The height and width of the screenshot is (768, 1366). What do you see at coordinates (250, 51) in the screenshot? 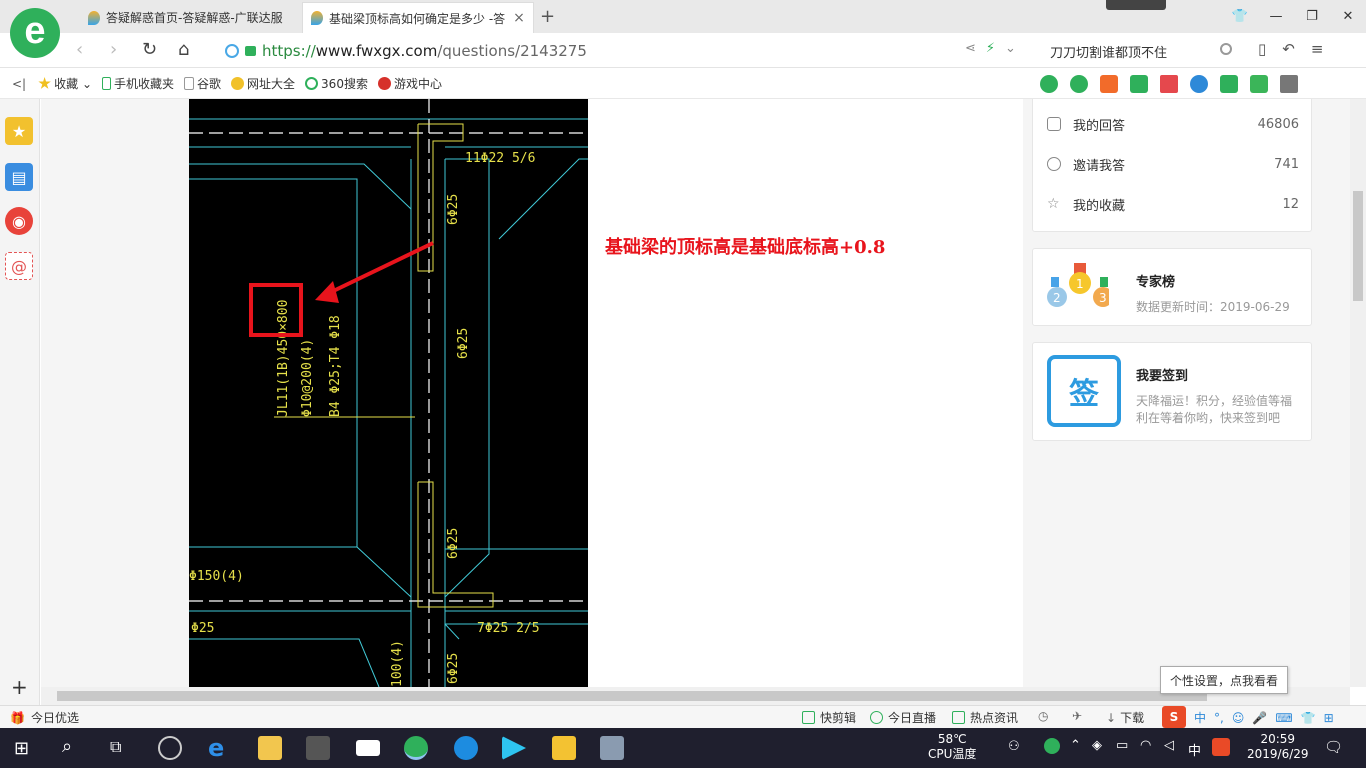
I see `lock-icon` at bounding box center [250, 51].